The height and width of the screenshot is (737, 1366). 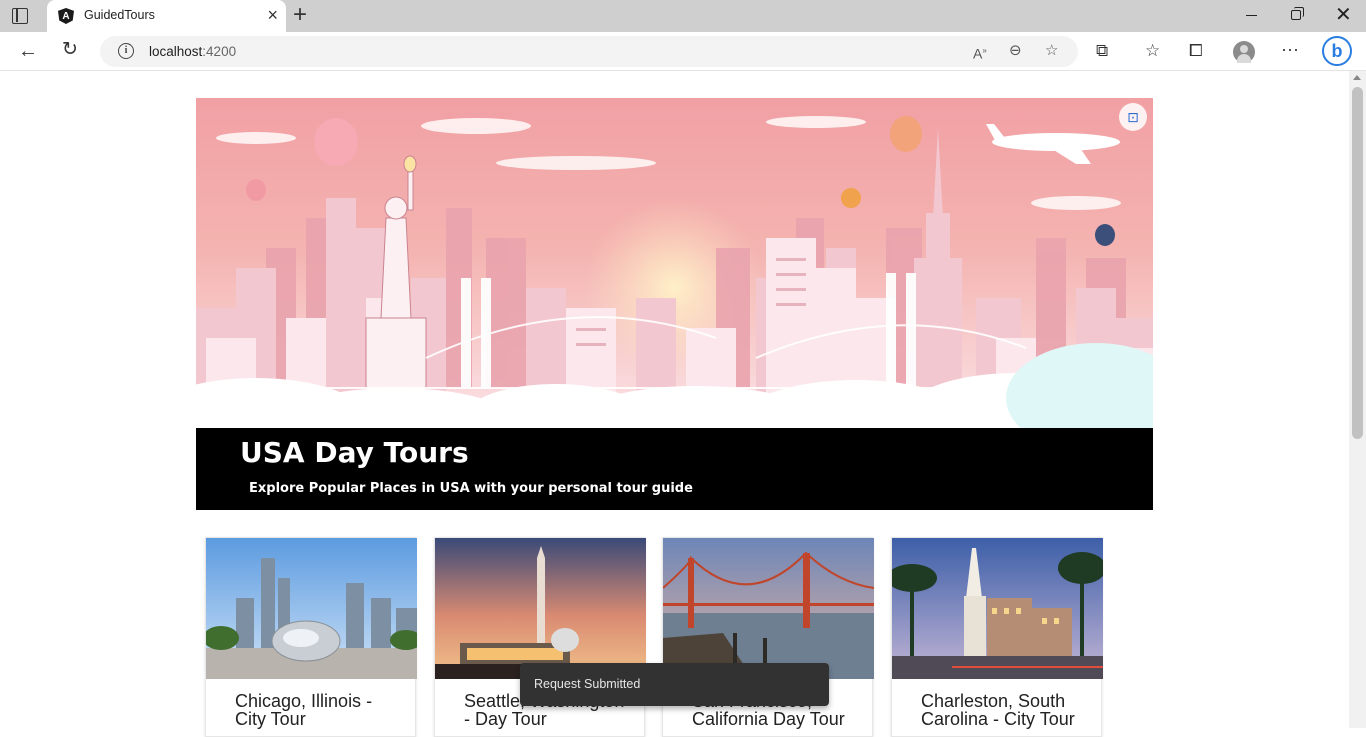 I want to click on restore-icon, so click(x=1297, y=13).